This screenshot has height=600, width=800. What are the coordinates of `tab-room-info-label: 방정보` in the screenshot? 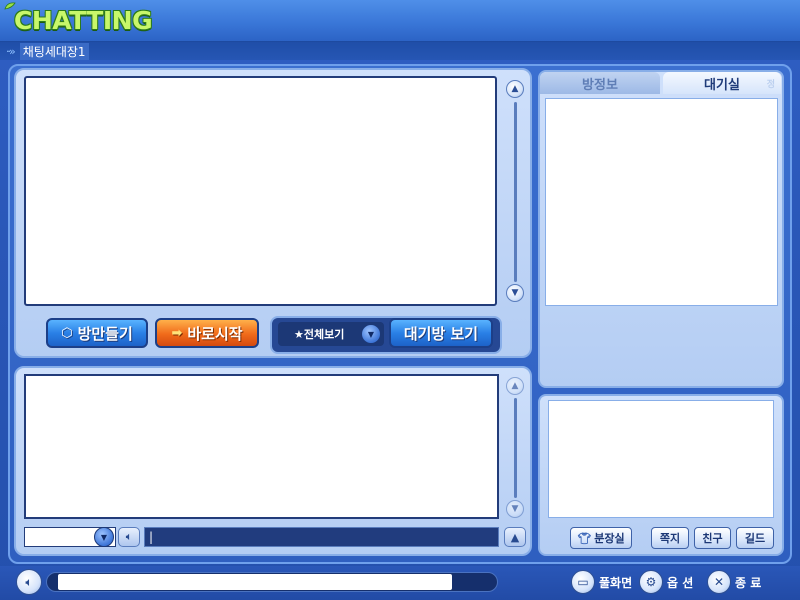 It's located at (600, 85).